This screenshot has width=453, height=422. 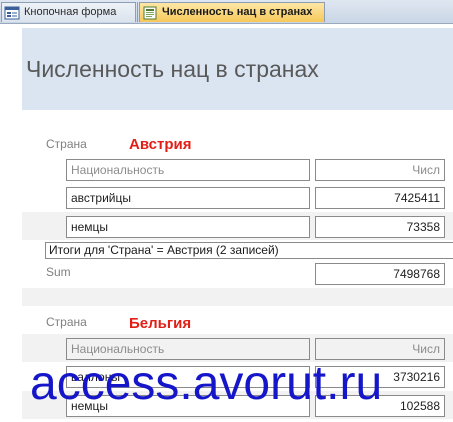 What do you see at coordinates (58, 272) in the screenshot?
I see `sum-label: Sum` at bounding box center [58, 272].